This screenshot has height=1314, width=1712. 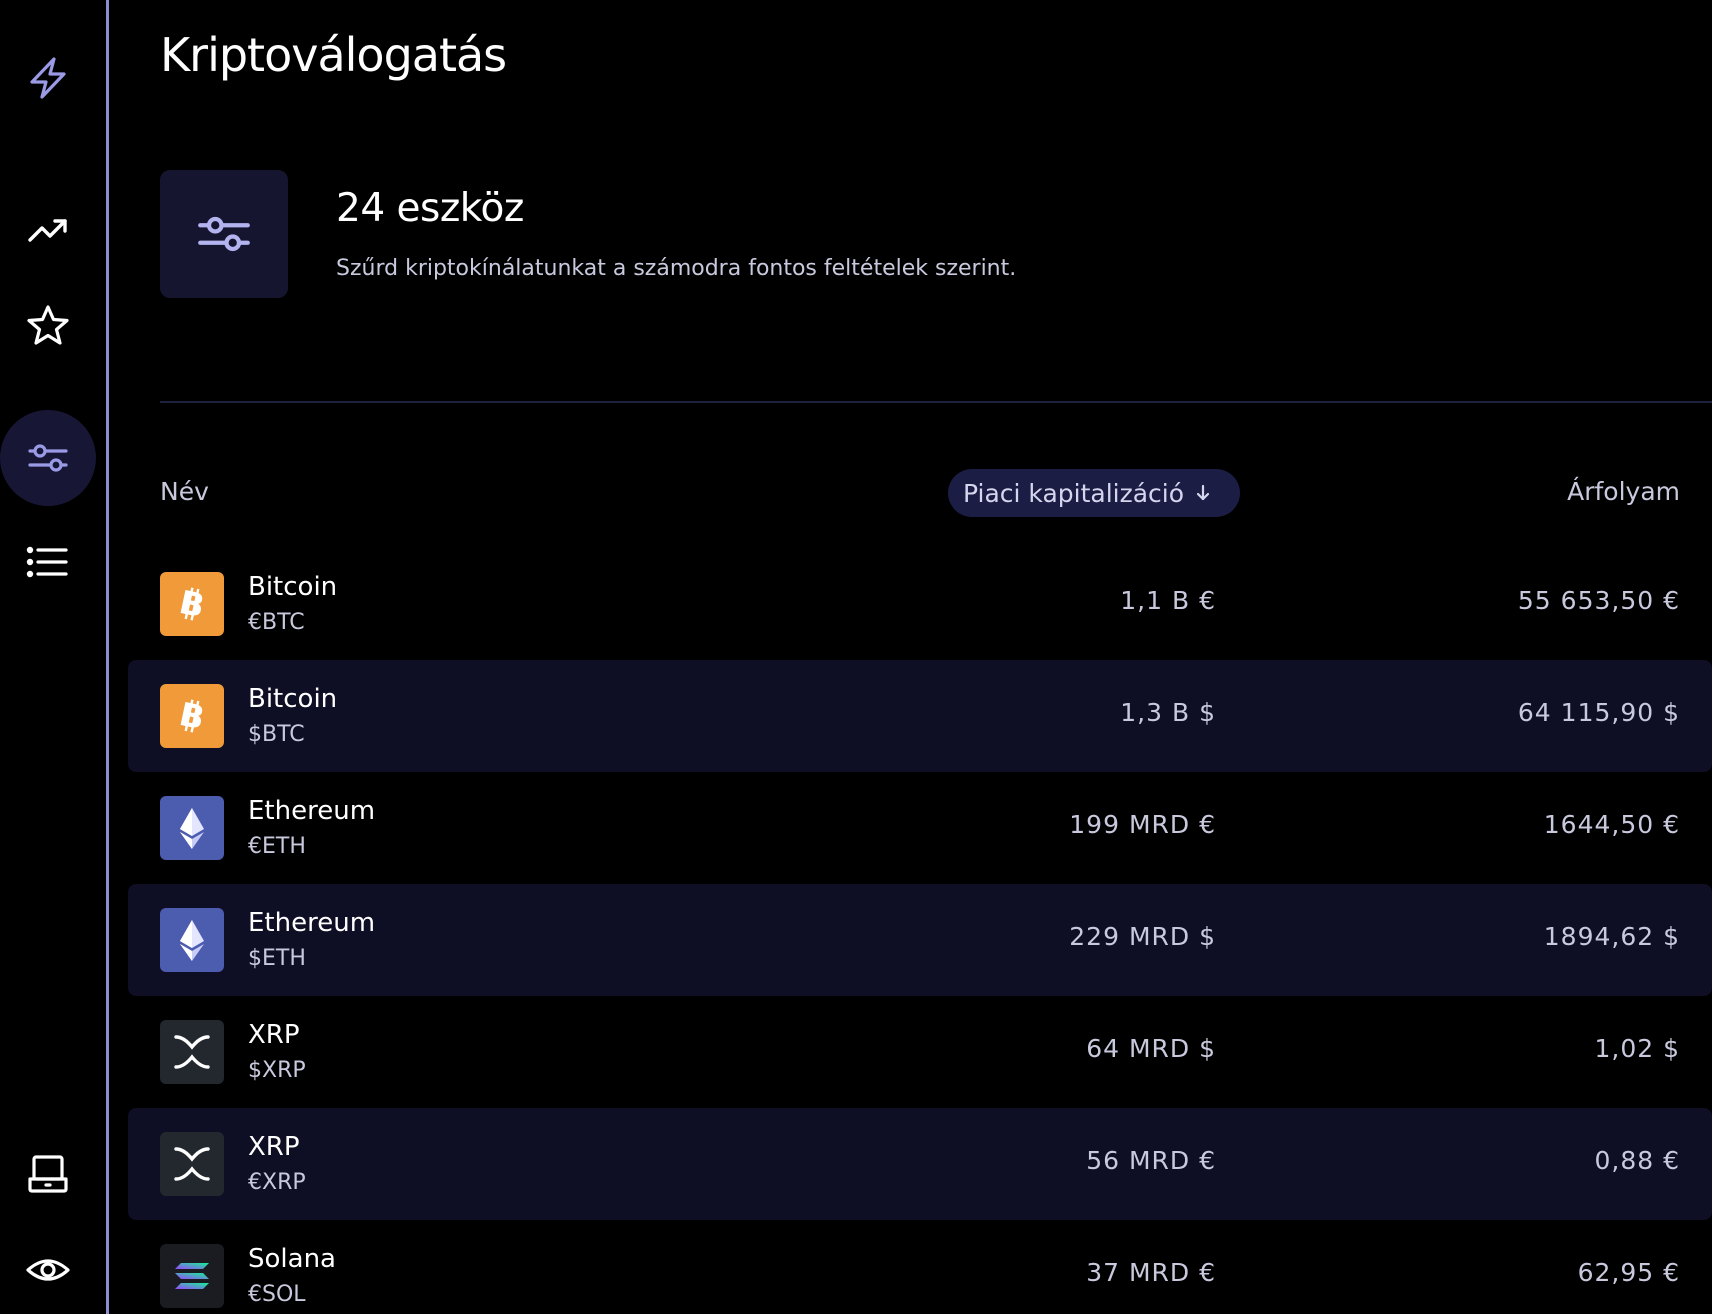 What do you see at coordinates (48, 230) in the screenshot?
I see `trending-up-icon` at bounding box center [48, 230].